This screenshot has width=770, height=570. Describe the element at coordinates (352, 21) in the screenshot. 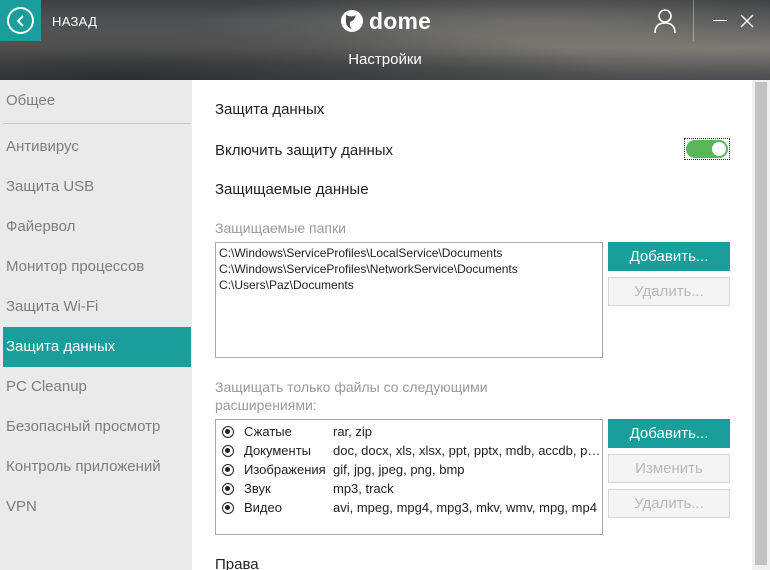

I see `panda-logo-icon` at that location.